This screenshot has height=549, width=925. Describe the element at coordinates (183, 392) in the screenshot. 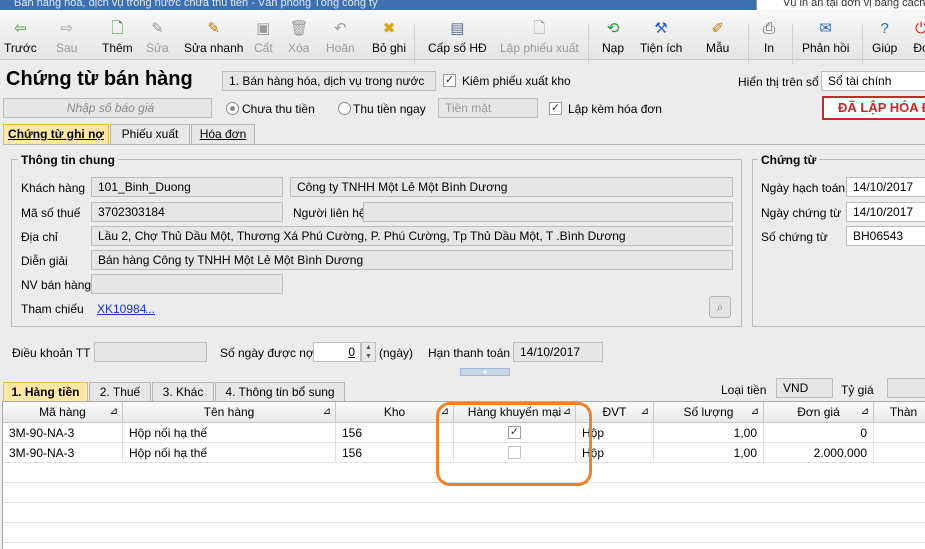

I see `tab-khac: 3. Khác` at that location.